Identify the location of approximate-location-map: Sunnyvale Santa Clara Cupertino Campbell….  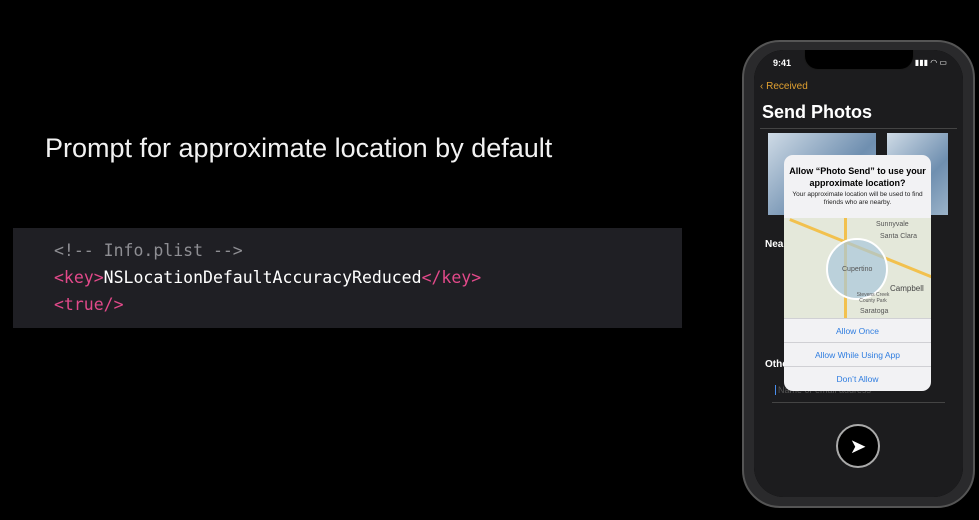
(857, 268).